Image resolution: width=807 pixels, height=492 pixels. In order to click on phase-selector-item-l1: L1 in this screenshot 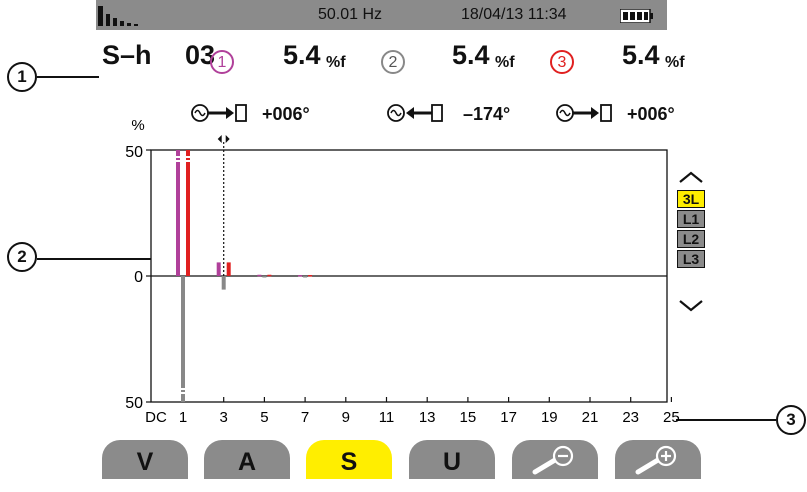, I will do `click(691, 219)`.